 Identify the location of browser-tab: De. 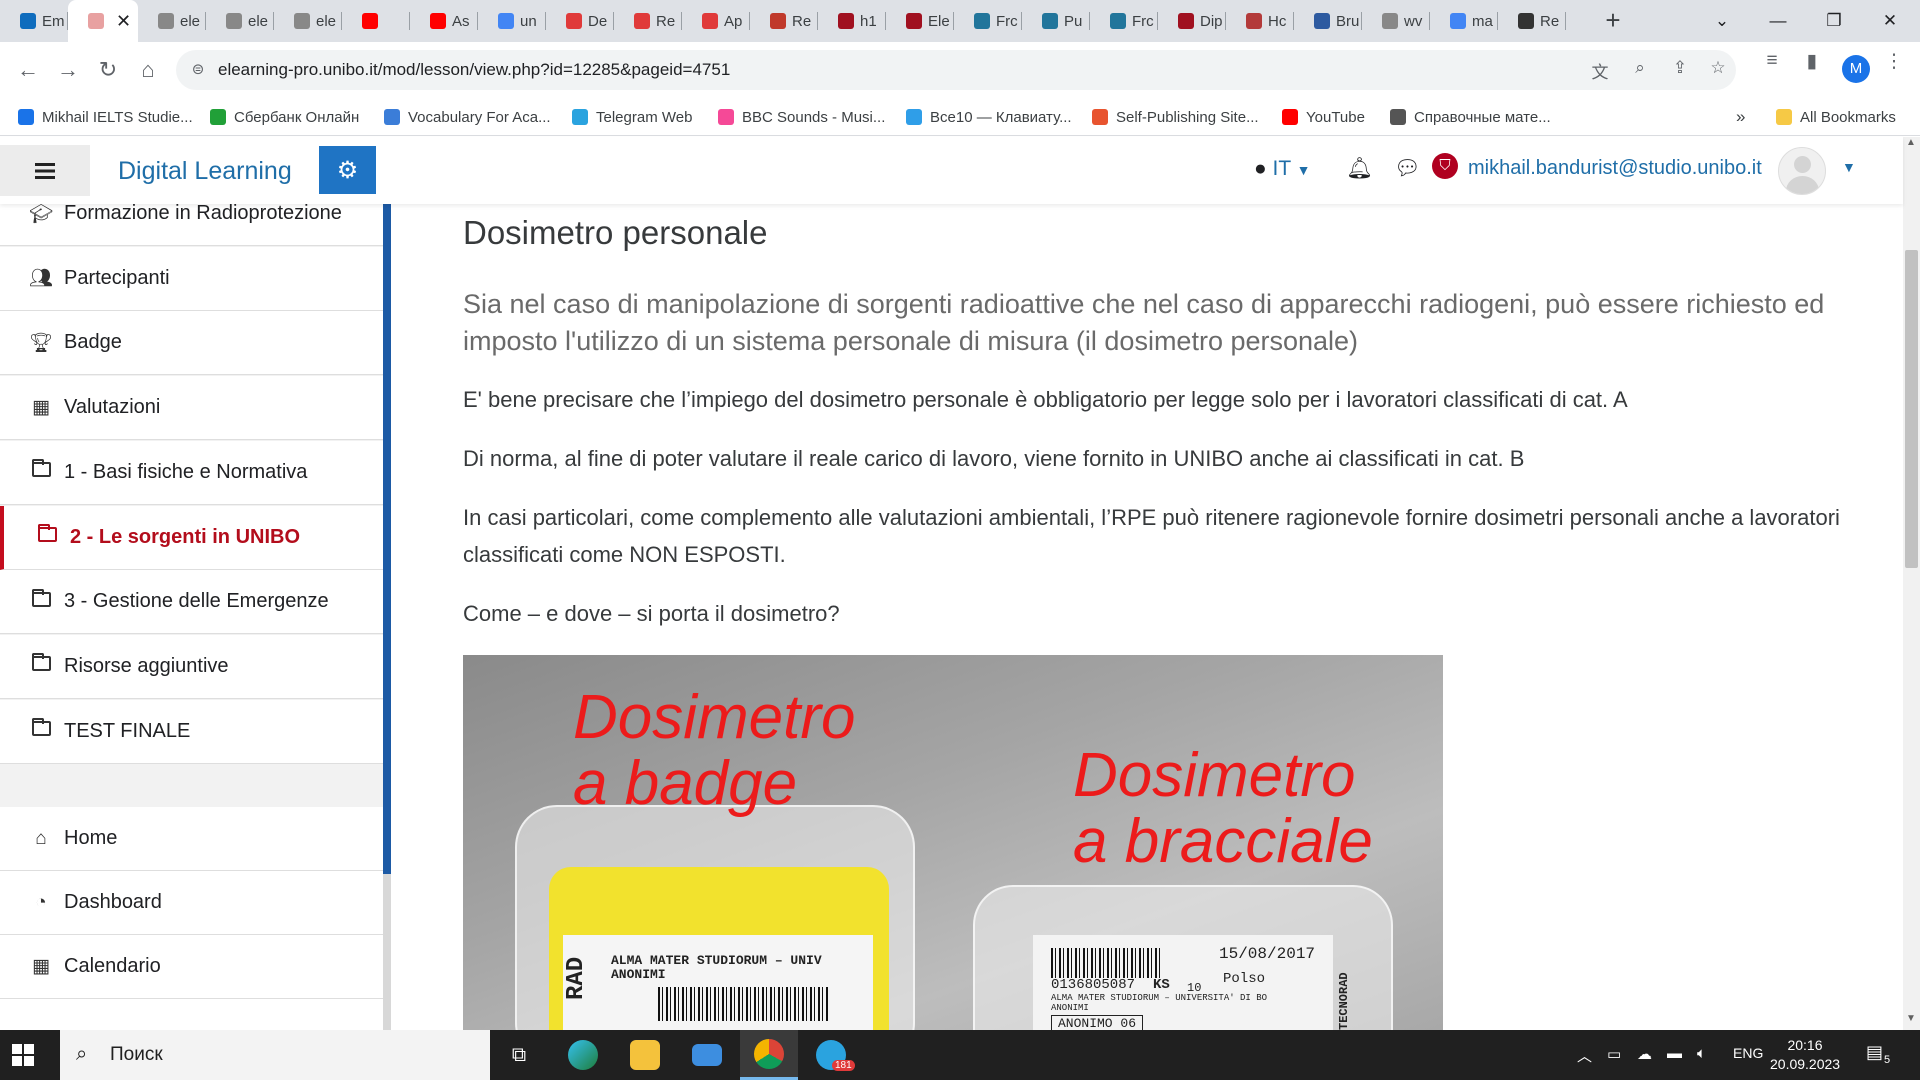
(580, 21).